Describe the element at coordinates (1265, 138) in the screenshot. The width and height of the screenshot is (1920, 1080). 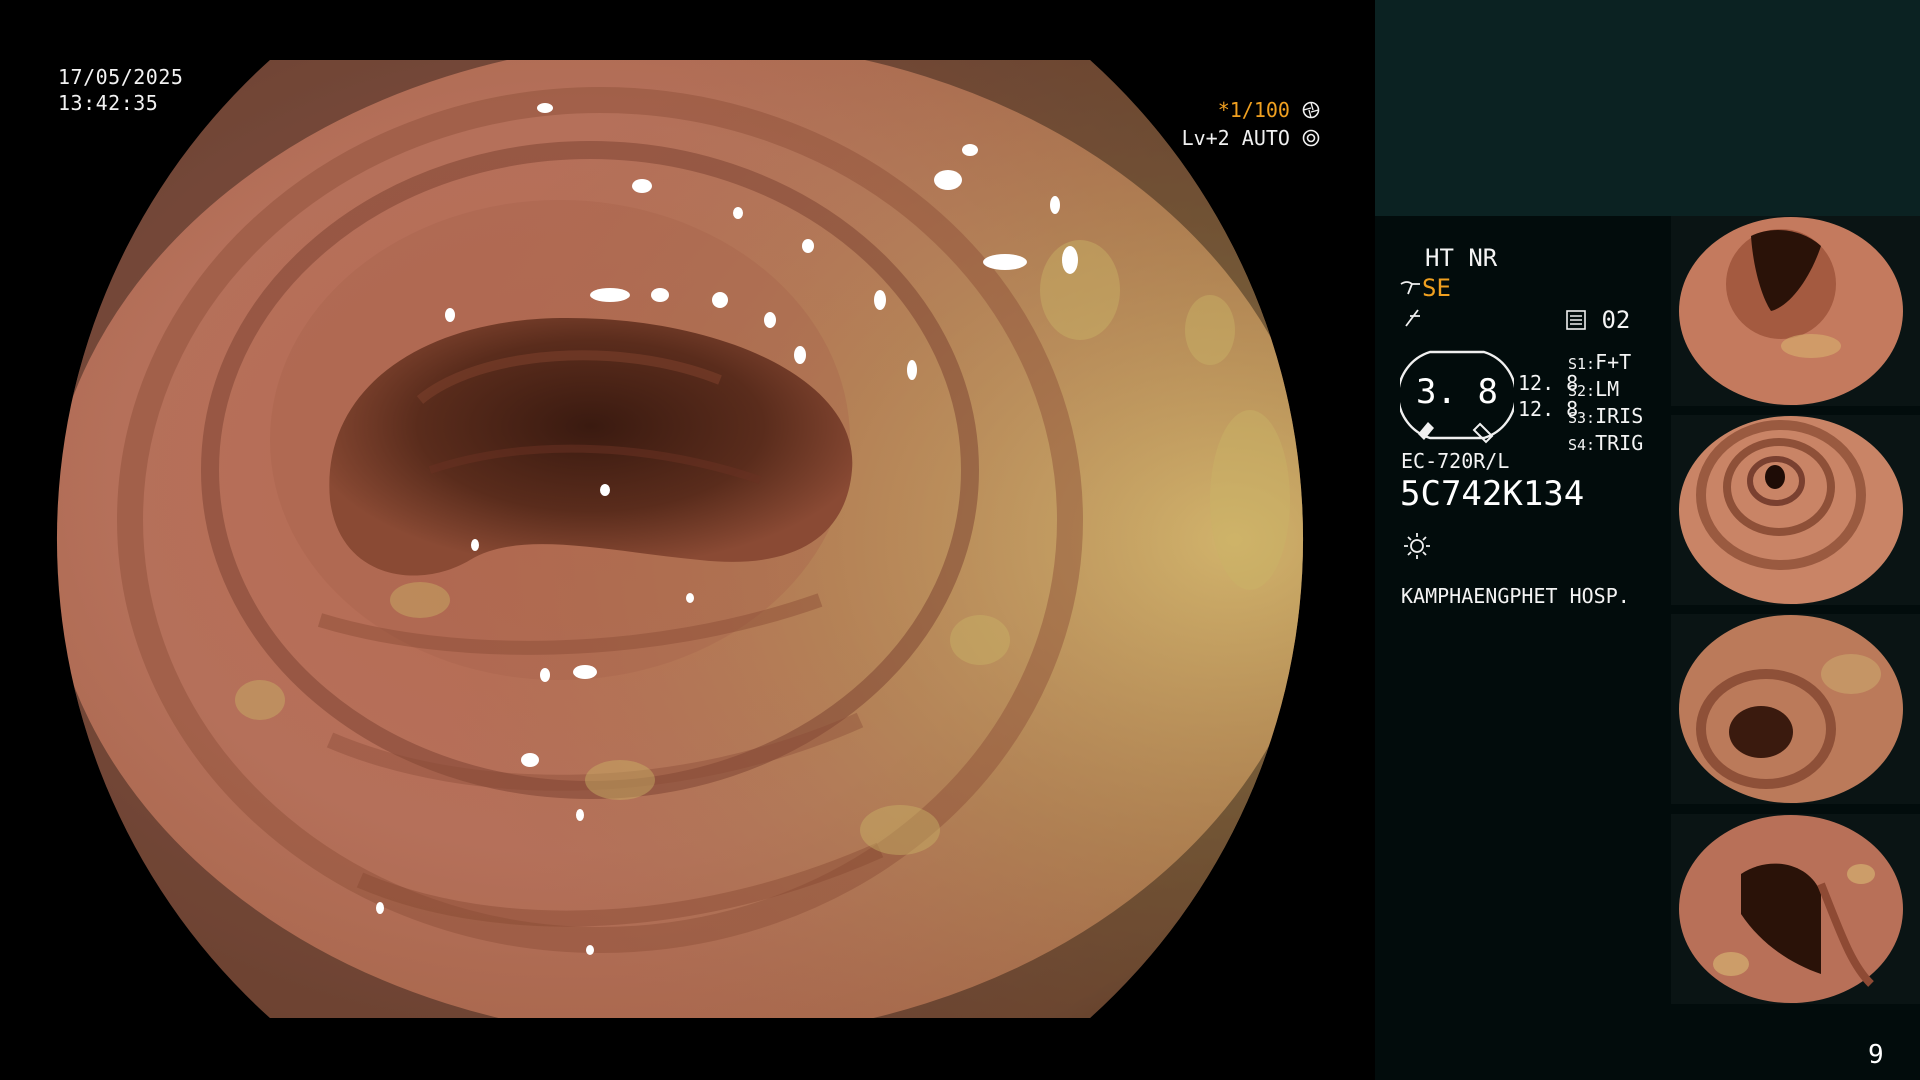
I see `auto-mode: AUTO` at that location.